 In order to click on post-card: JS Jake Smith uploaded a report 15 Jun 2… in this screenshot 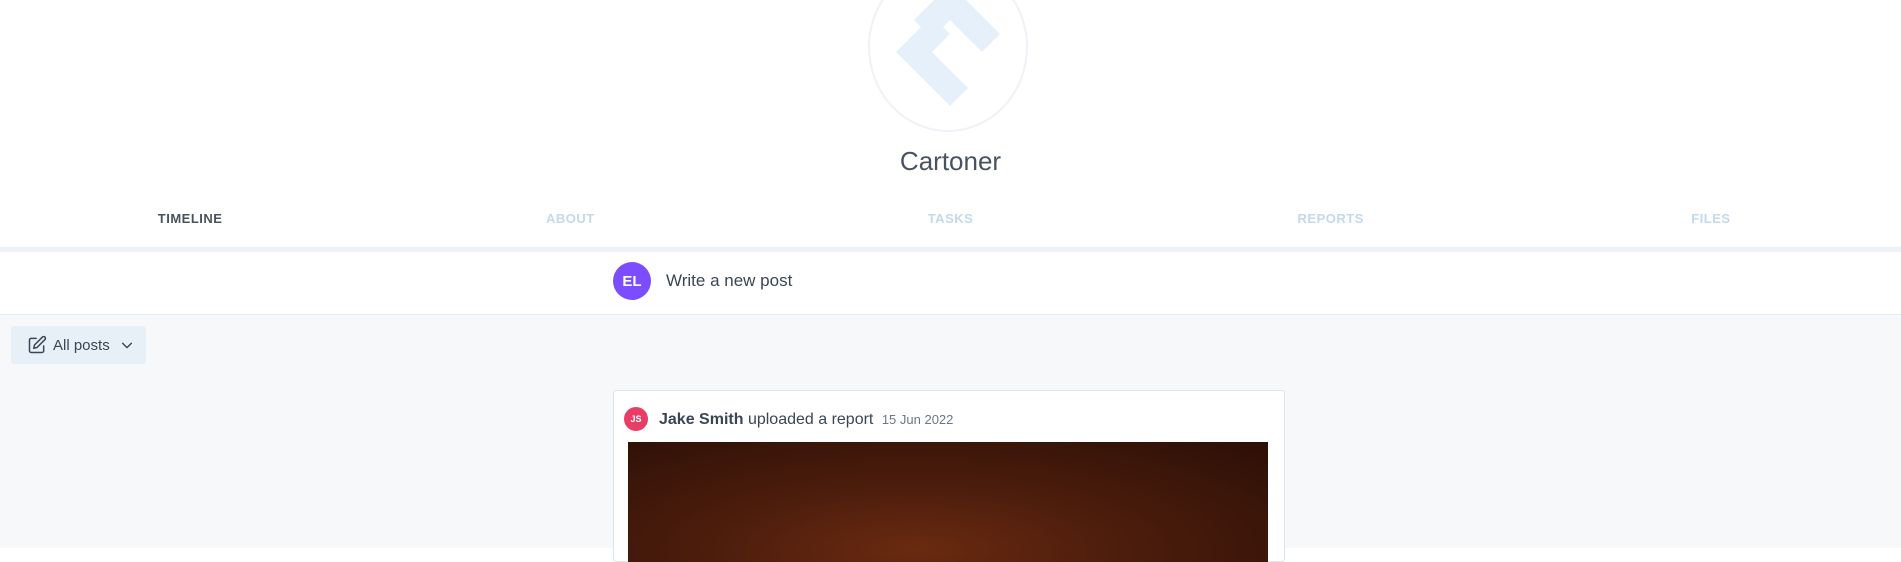, I will do `click(949, 476)`.